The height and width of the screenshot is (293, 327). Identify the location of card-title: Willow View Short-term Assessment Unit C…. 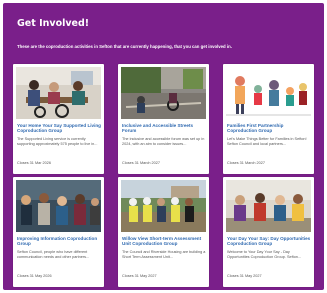
(164, 241).